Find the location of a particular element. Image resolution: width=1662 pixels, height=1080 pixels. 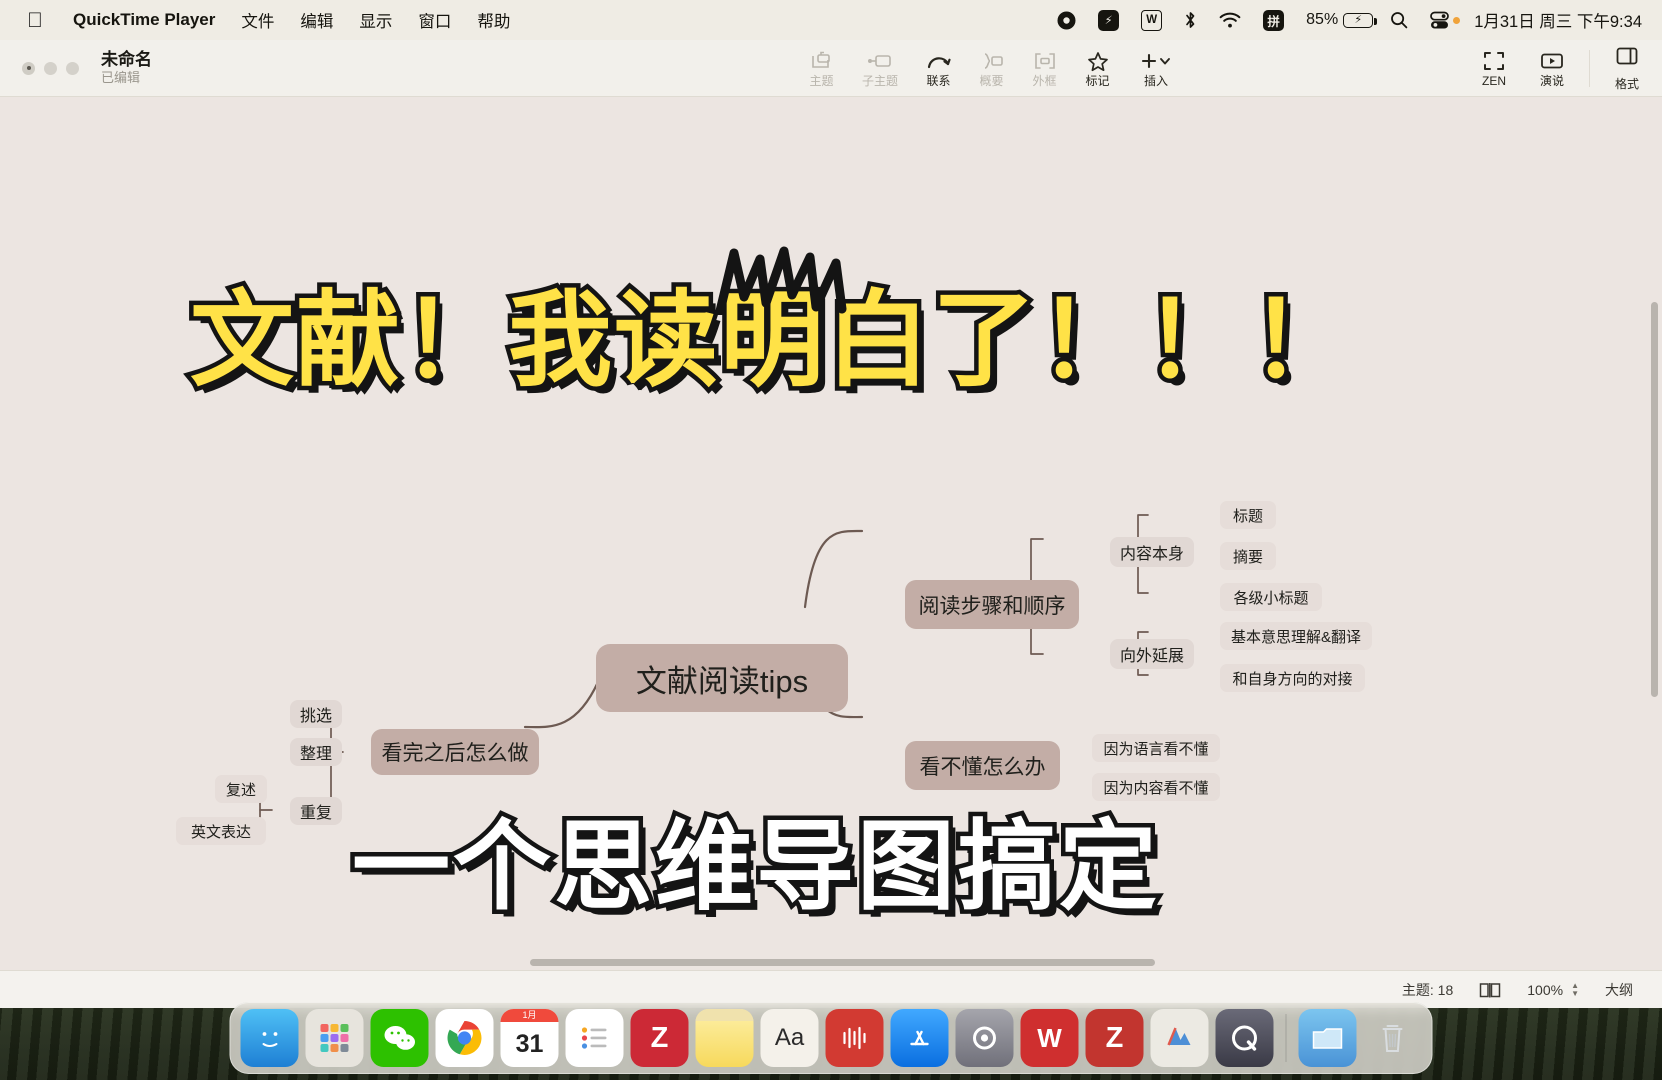

dictionary-letters: Aa is located at coordinates (789, 1037).